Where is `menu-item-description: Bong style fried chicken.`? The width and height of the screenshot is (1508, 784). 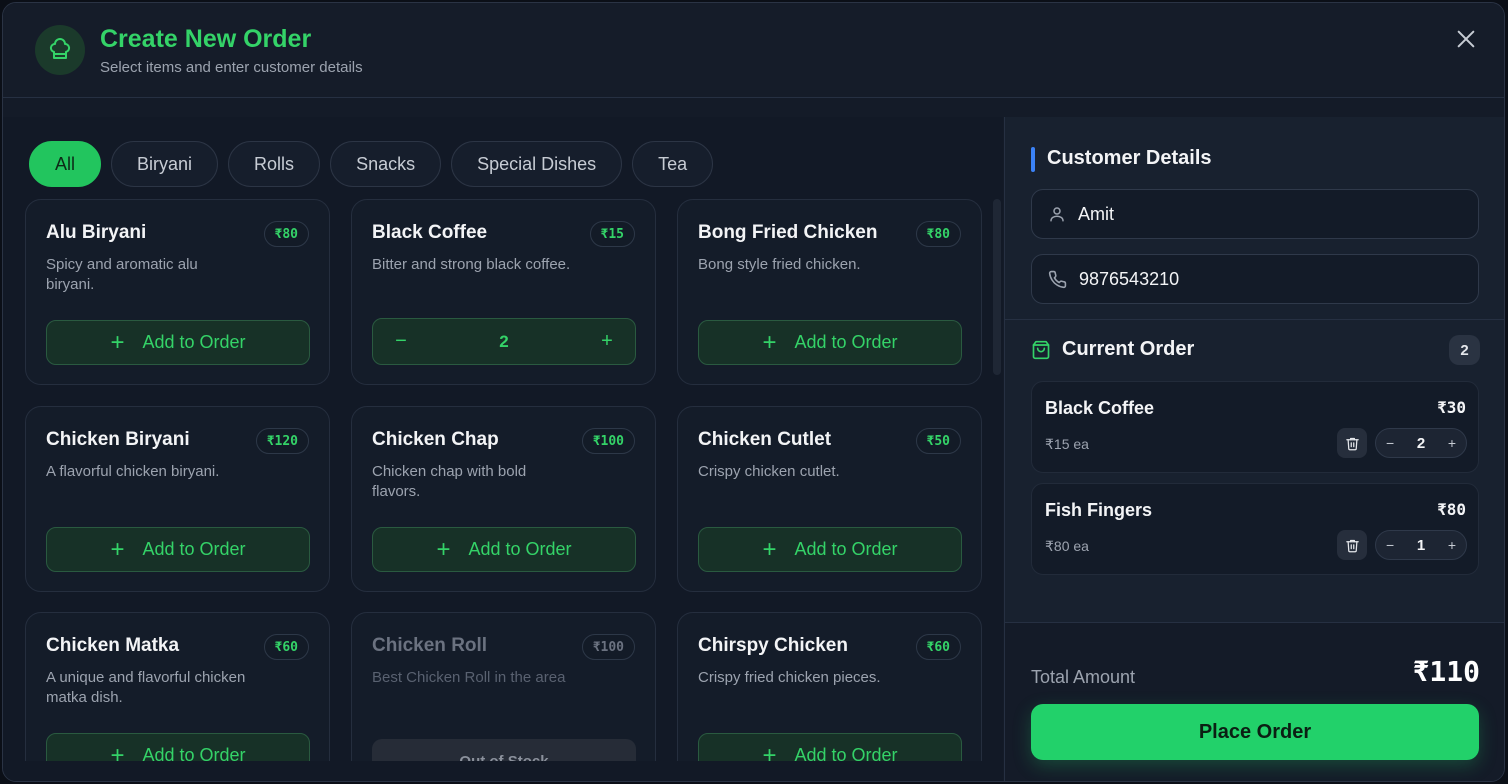
menu-item-description: Bong style fried chicken. is located at coordinates (779, 264).